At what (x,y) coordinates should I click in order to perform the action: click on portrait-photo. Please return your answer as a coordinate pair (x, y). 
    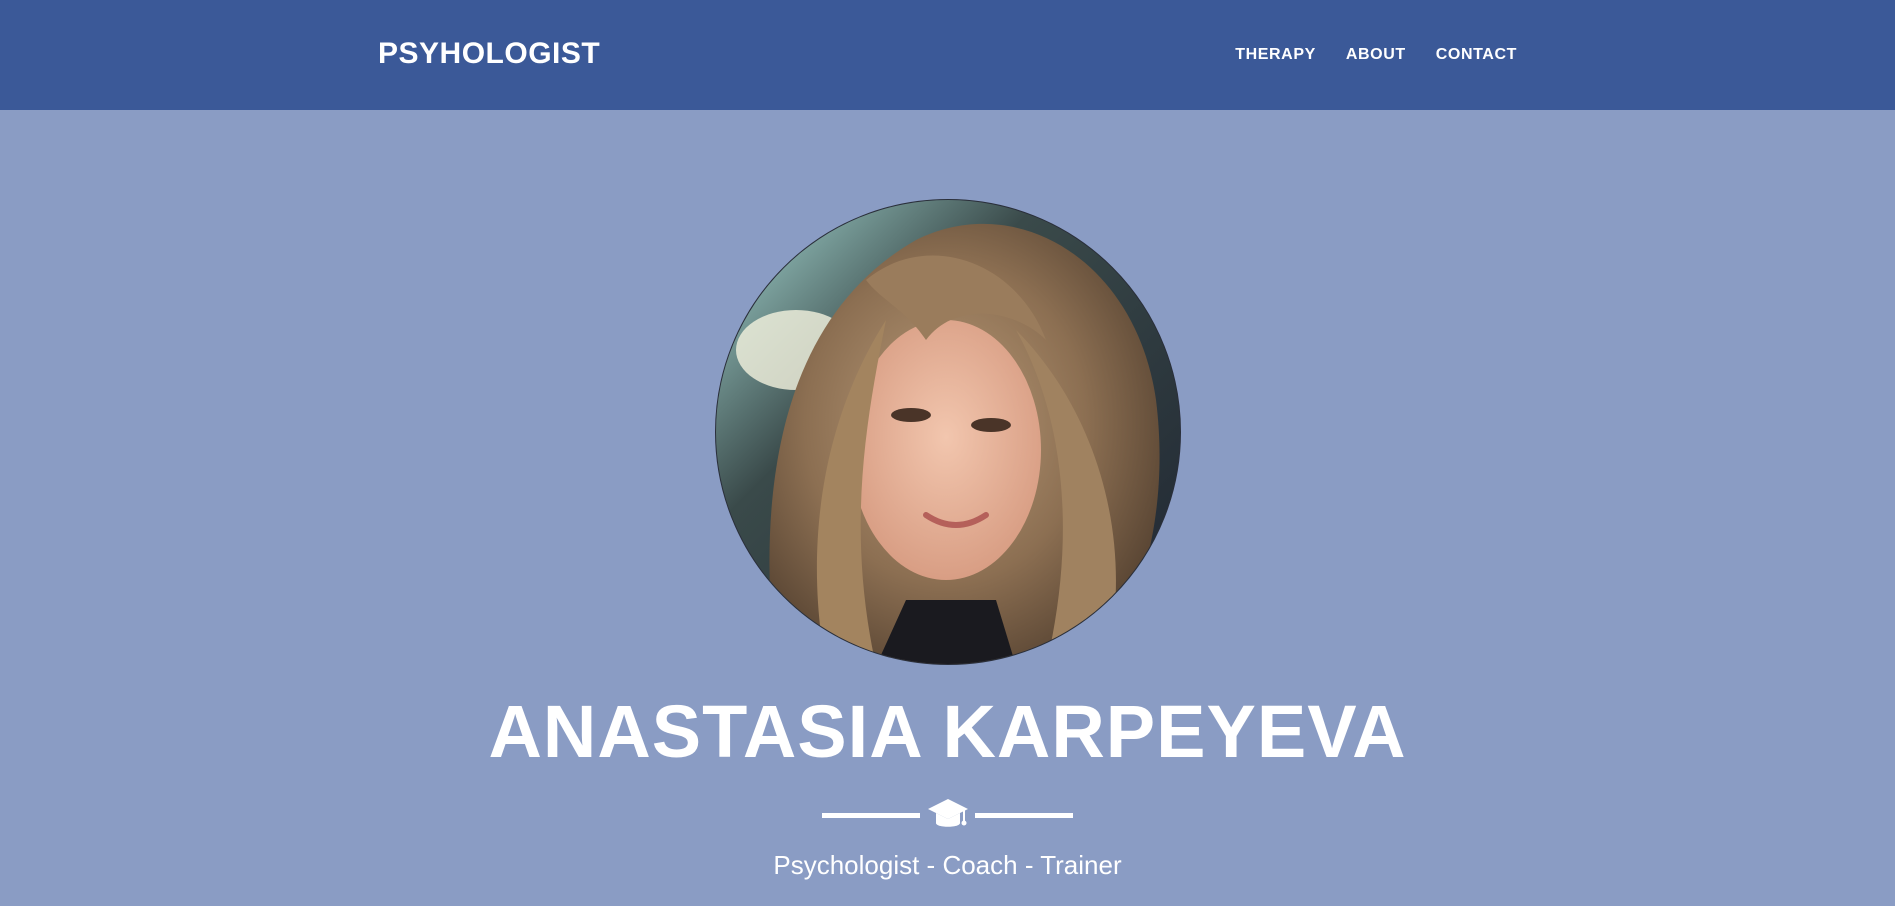
    Looking at the image, I should click on (948, 432).